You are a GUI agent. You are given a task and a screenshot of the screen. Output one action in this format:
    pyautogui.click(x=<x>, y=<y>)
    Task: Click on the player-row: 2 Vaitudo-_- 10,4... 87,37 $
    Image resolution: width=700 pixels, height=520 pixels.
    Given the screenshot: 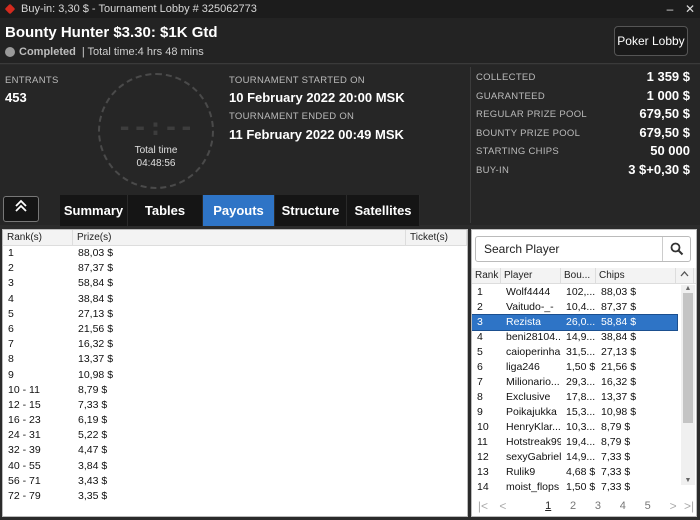 What is the action you would take?
    pyautogui.click(x=574, y=307)
    